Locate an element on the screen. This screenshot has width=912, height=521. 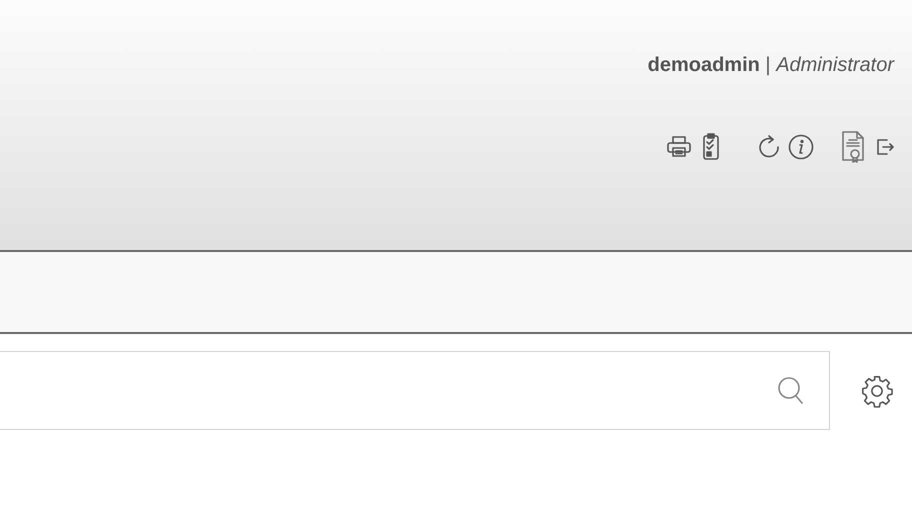
search-field is located at coordinates (415, 390).